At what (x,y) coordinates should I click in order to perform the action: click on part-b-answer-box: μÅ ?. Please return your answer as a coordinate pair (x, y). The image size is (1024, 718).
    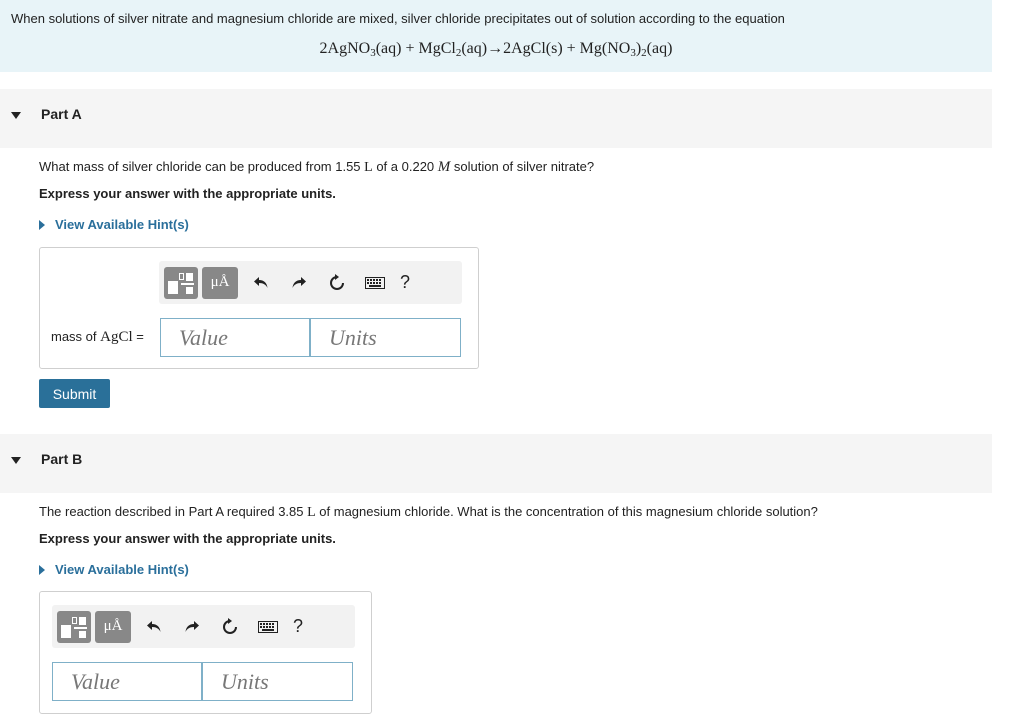
    Looking at the image, I should click on (205, 652).